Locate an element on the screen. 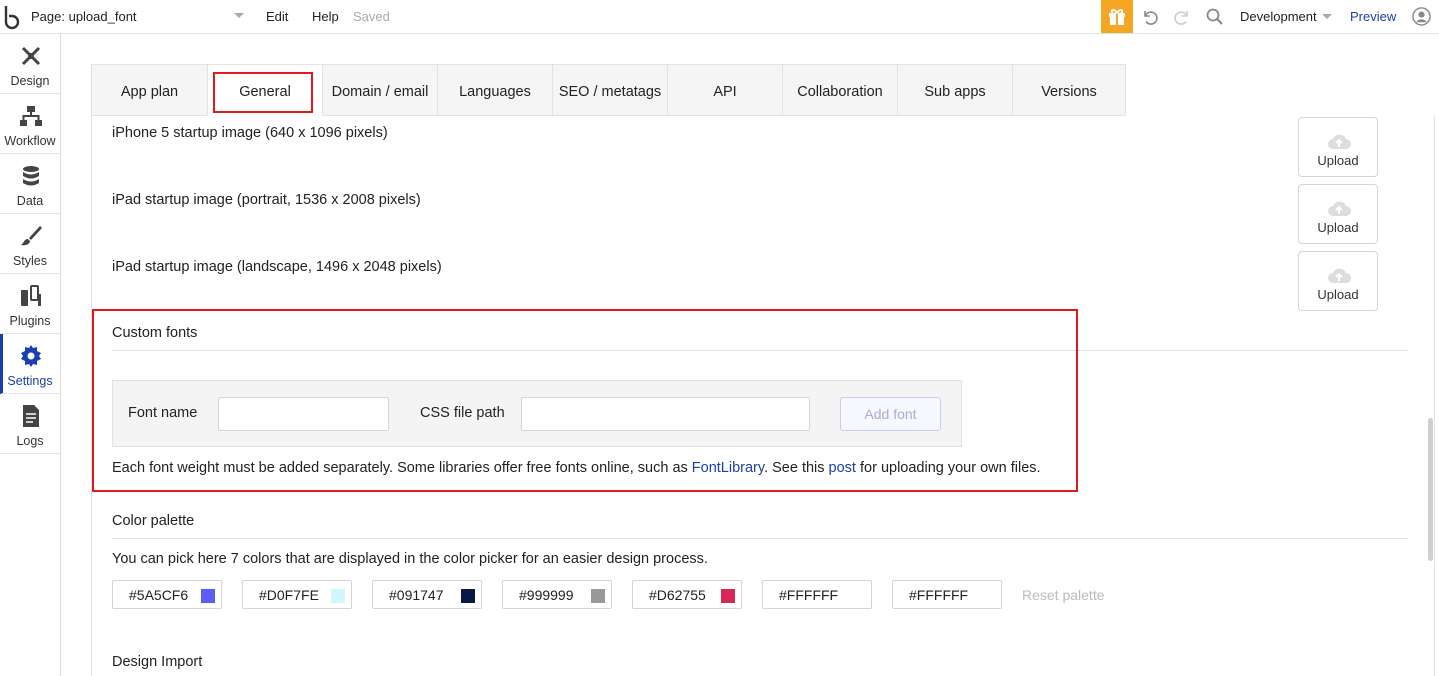 The height and width of the screenshot is (676, 1439). sidebar-item-data: Data is located at coordinates (30, 184).